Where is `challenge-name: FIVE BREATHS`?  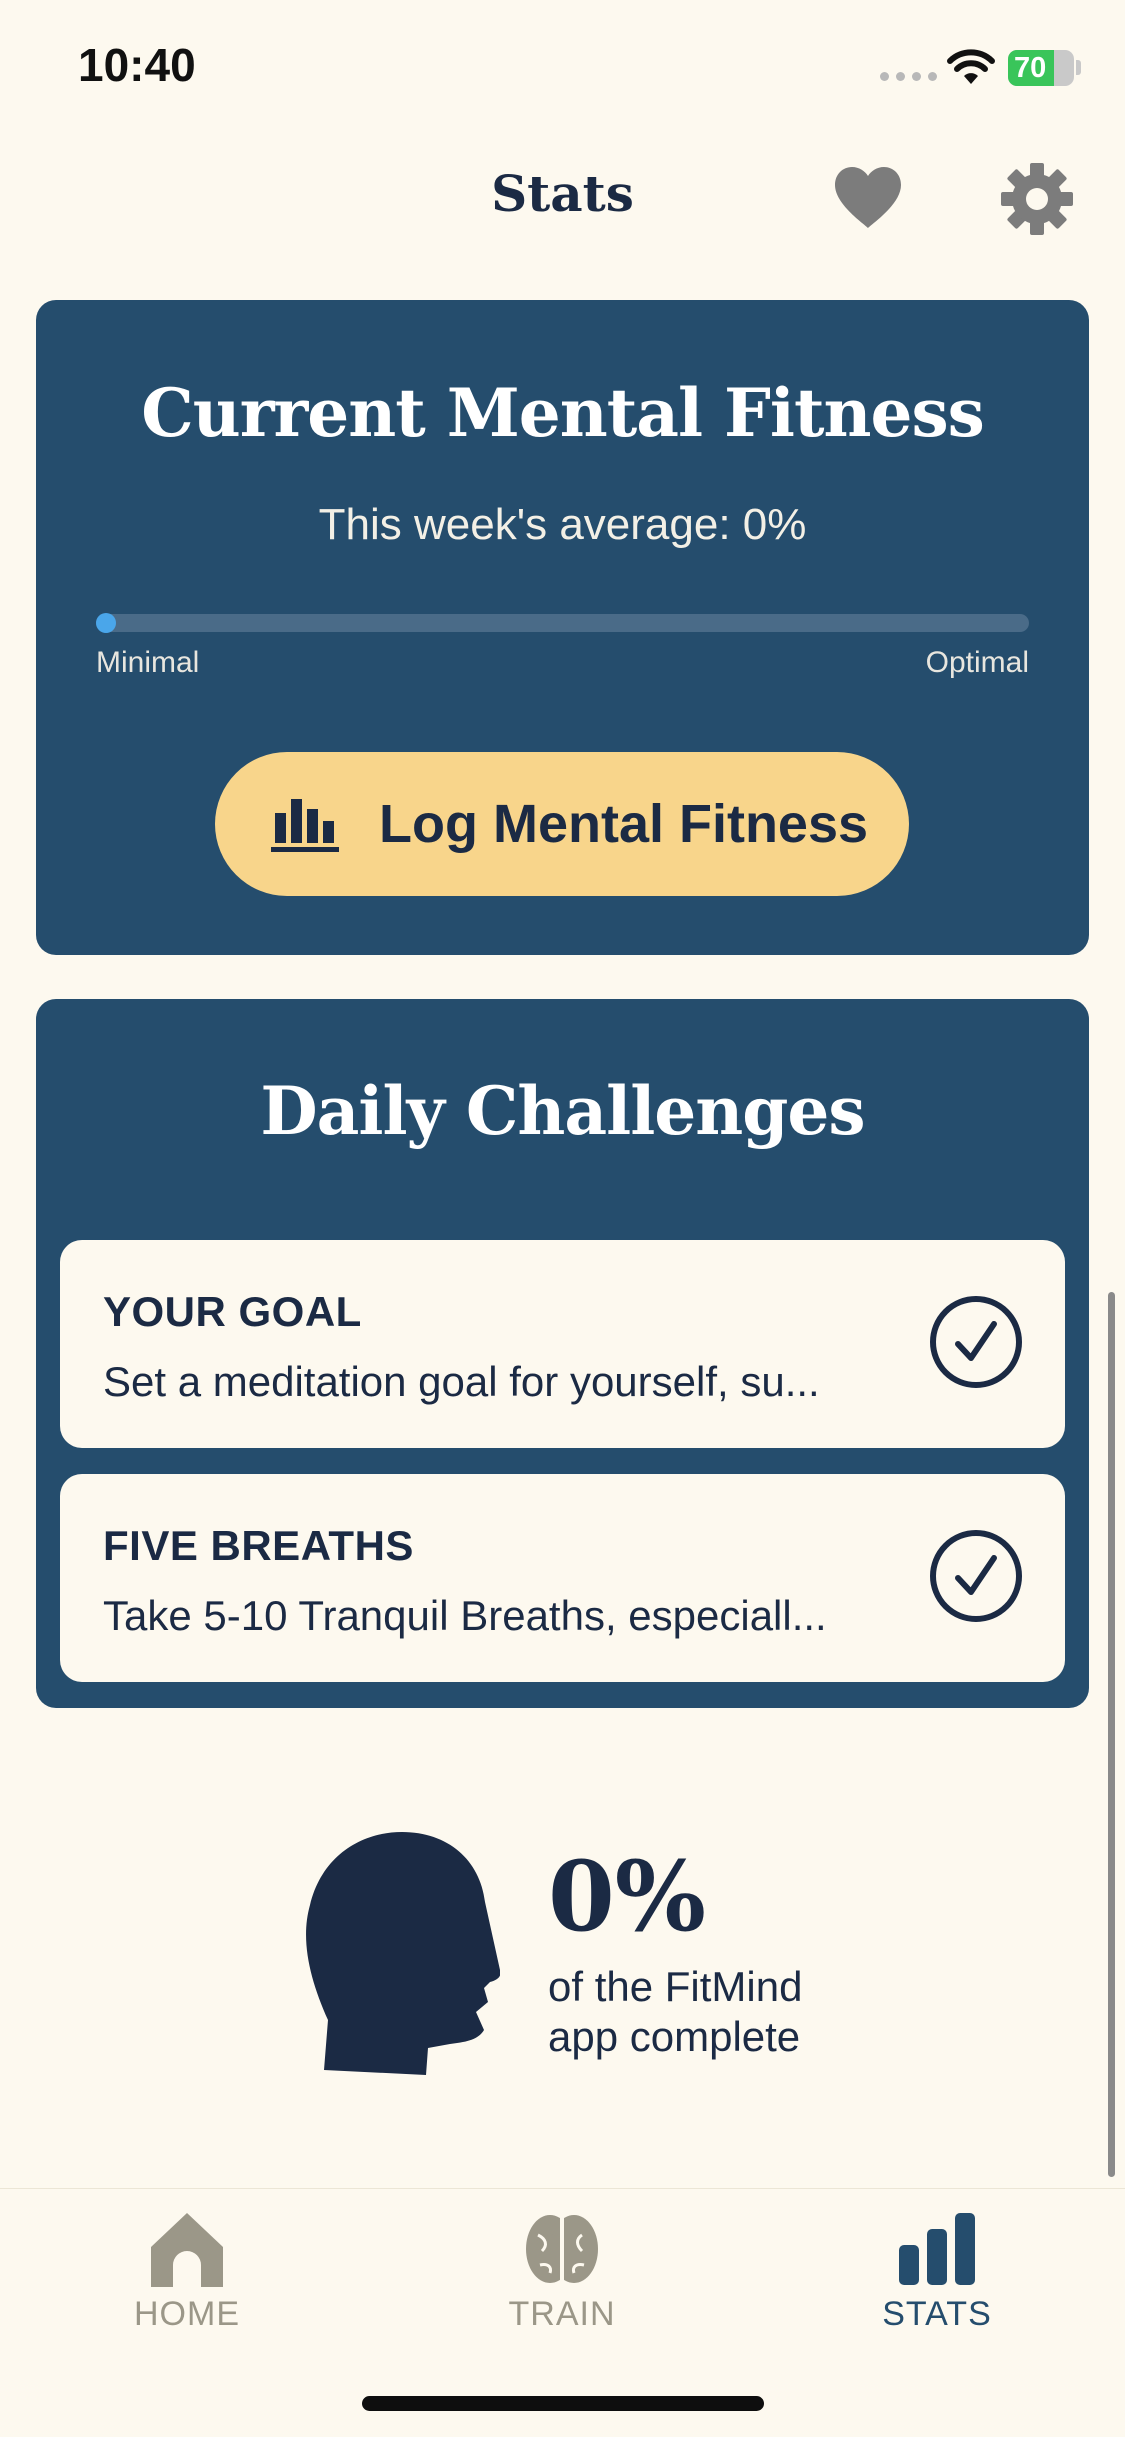 challenge-name: FIVE BREATHS is located at coordinates (258, 1545).